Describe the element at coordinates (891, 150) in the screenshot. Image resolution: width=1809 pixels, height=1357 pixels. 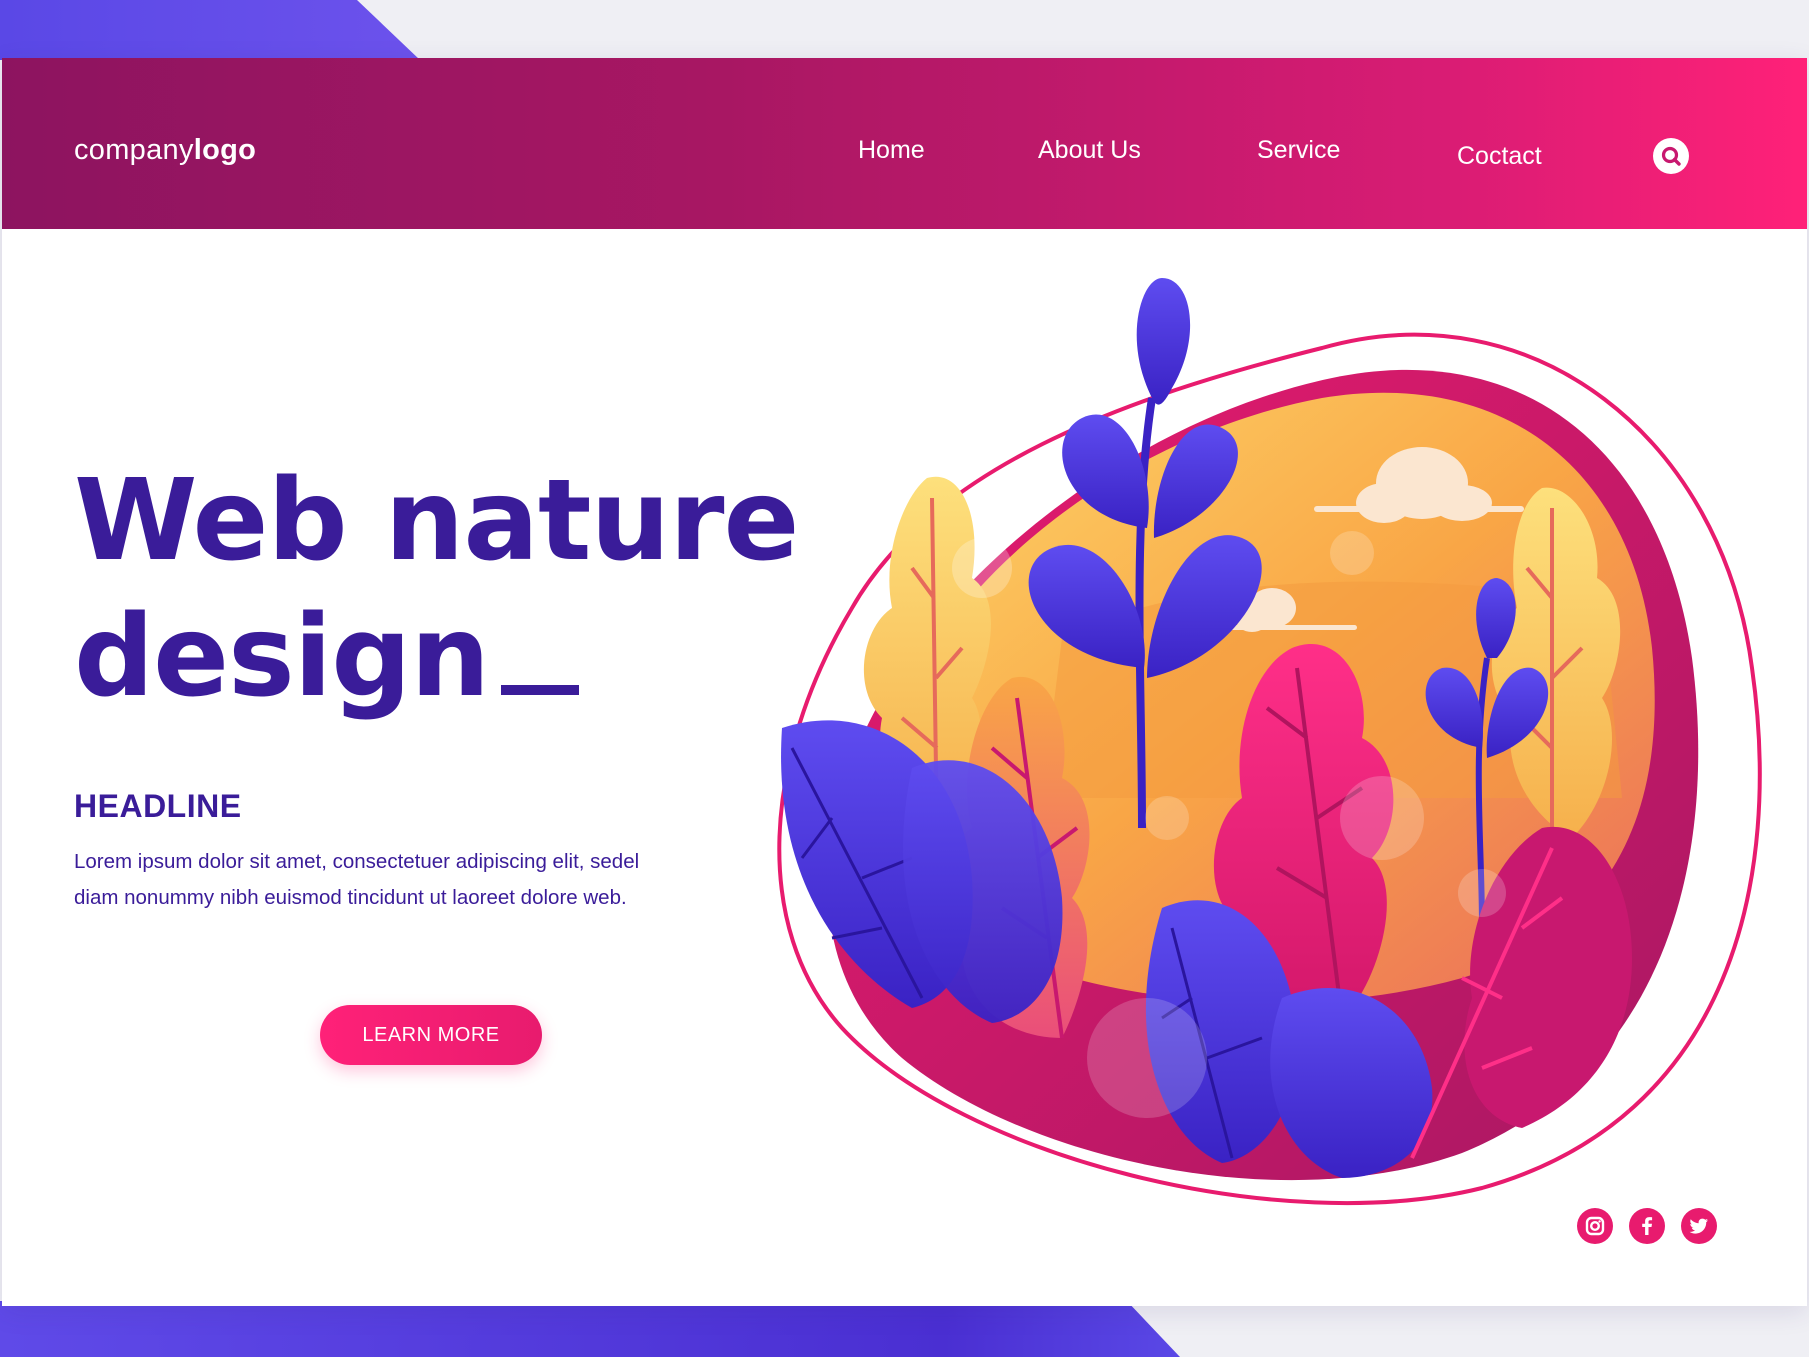
I see `nav-home: Home` at that location.